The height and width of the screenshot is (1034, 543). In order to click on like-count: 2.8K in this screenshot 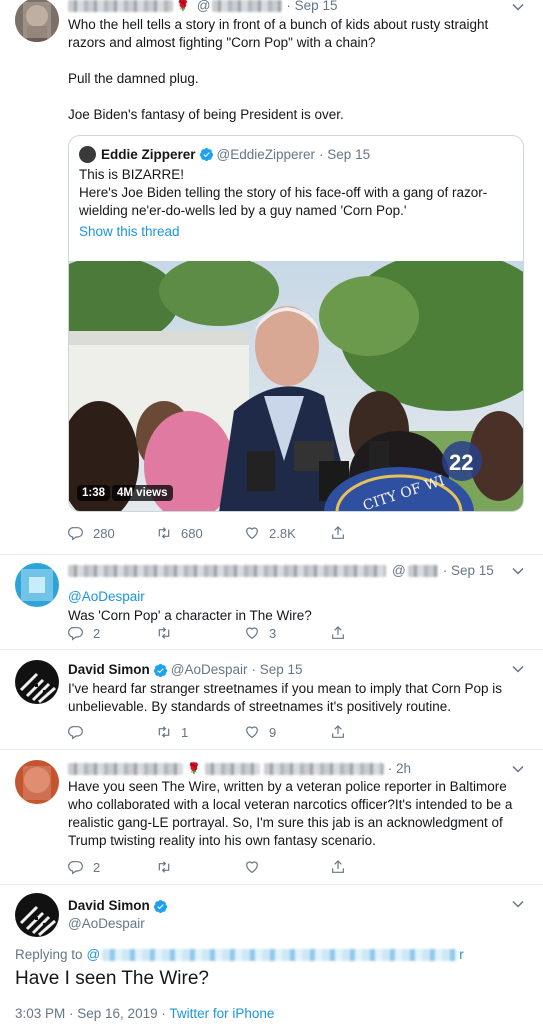, I will do `click(282, 533)`.